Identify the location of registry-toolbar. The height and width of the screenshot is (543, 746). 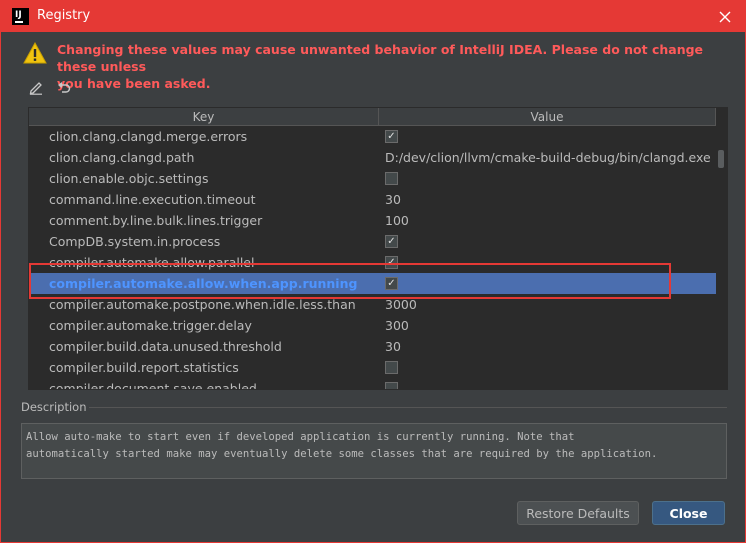
(50, 89).